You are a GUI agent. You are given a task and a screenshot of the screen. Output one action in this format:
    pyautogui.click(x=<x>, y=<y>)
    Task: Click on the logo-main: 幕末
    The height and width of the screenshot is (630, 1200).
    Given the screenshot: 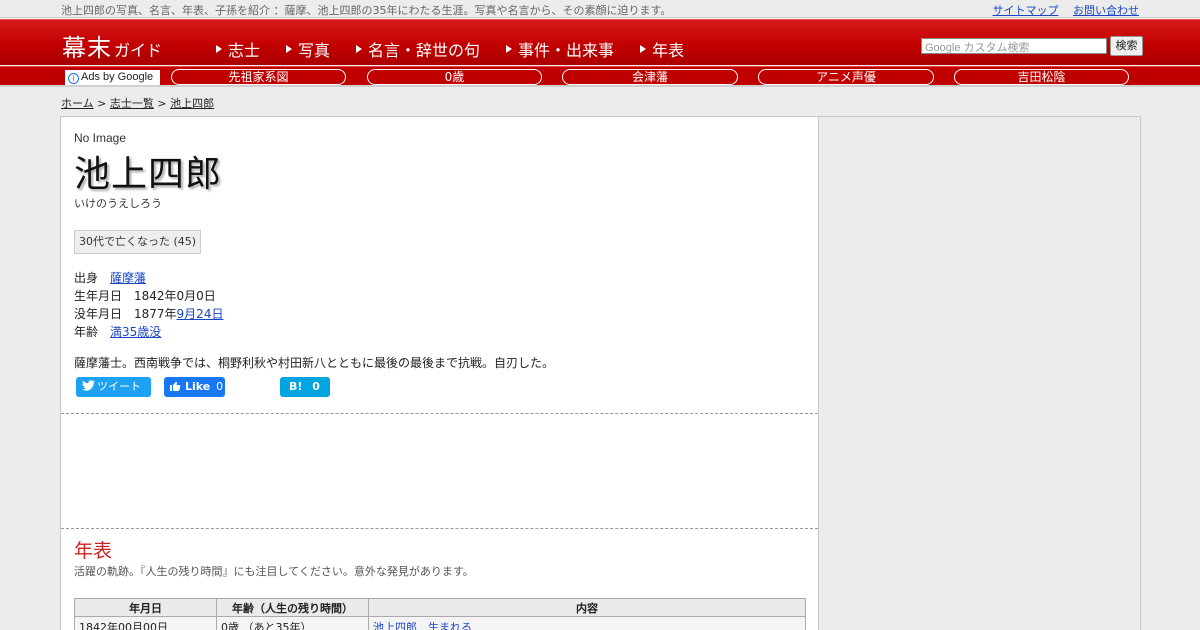 What is the action you would take?
    pyautogui.click(x=87, y=48)
    